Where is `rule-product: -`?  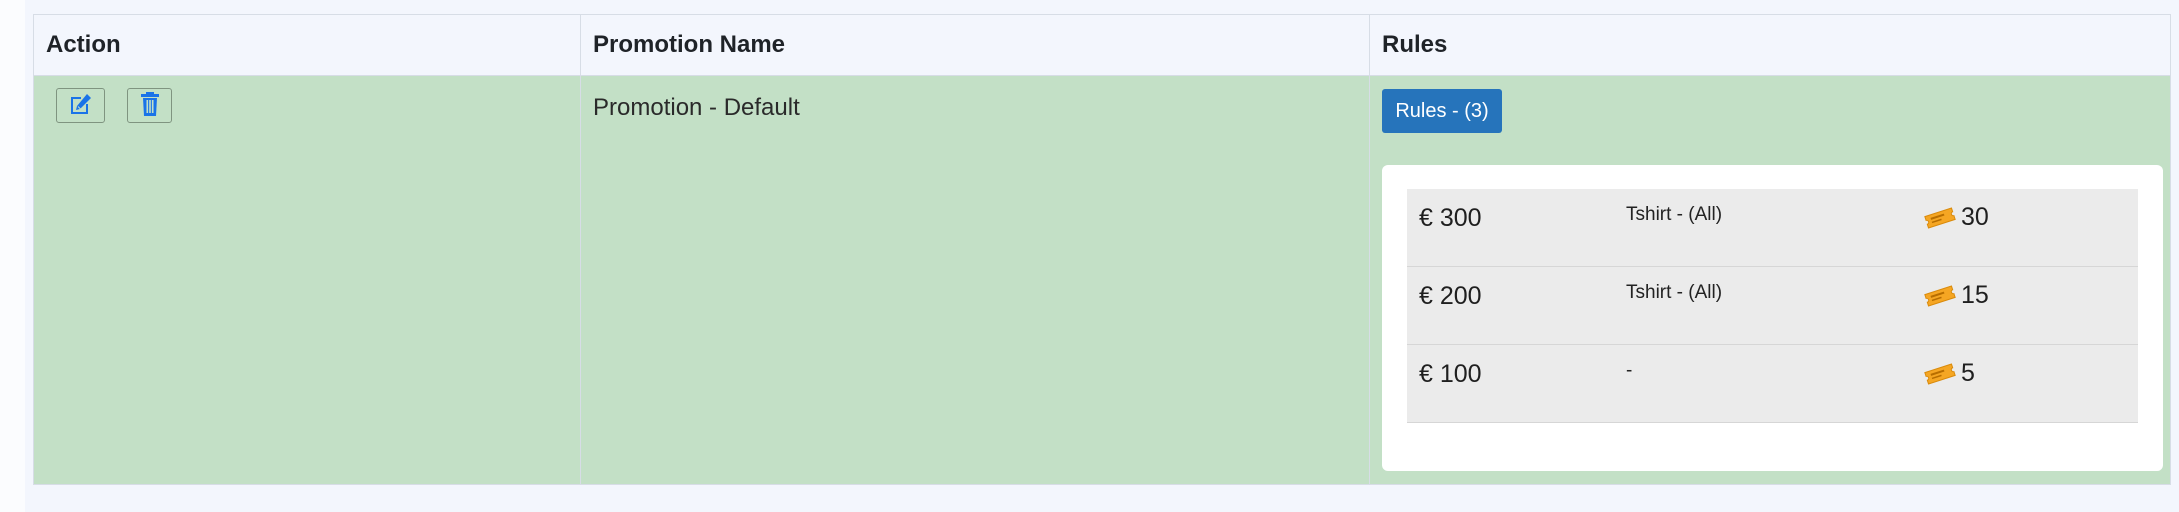 rule-product: - is located at coordinates (1629, 370).